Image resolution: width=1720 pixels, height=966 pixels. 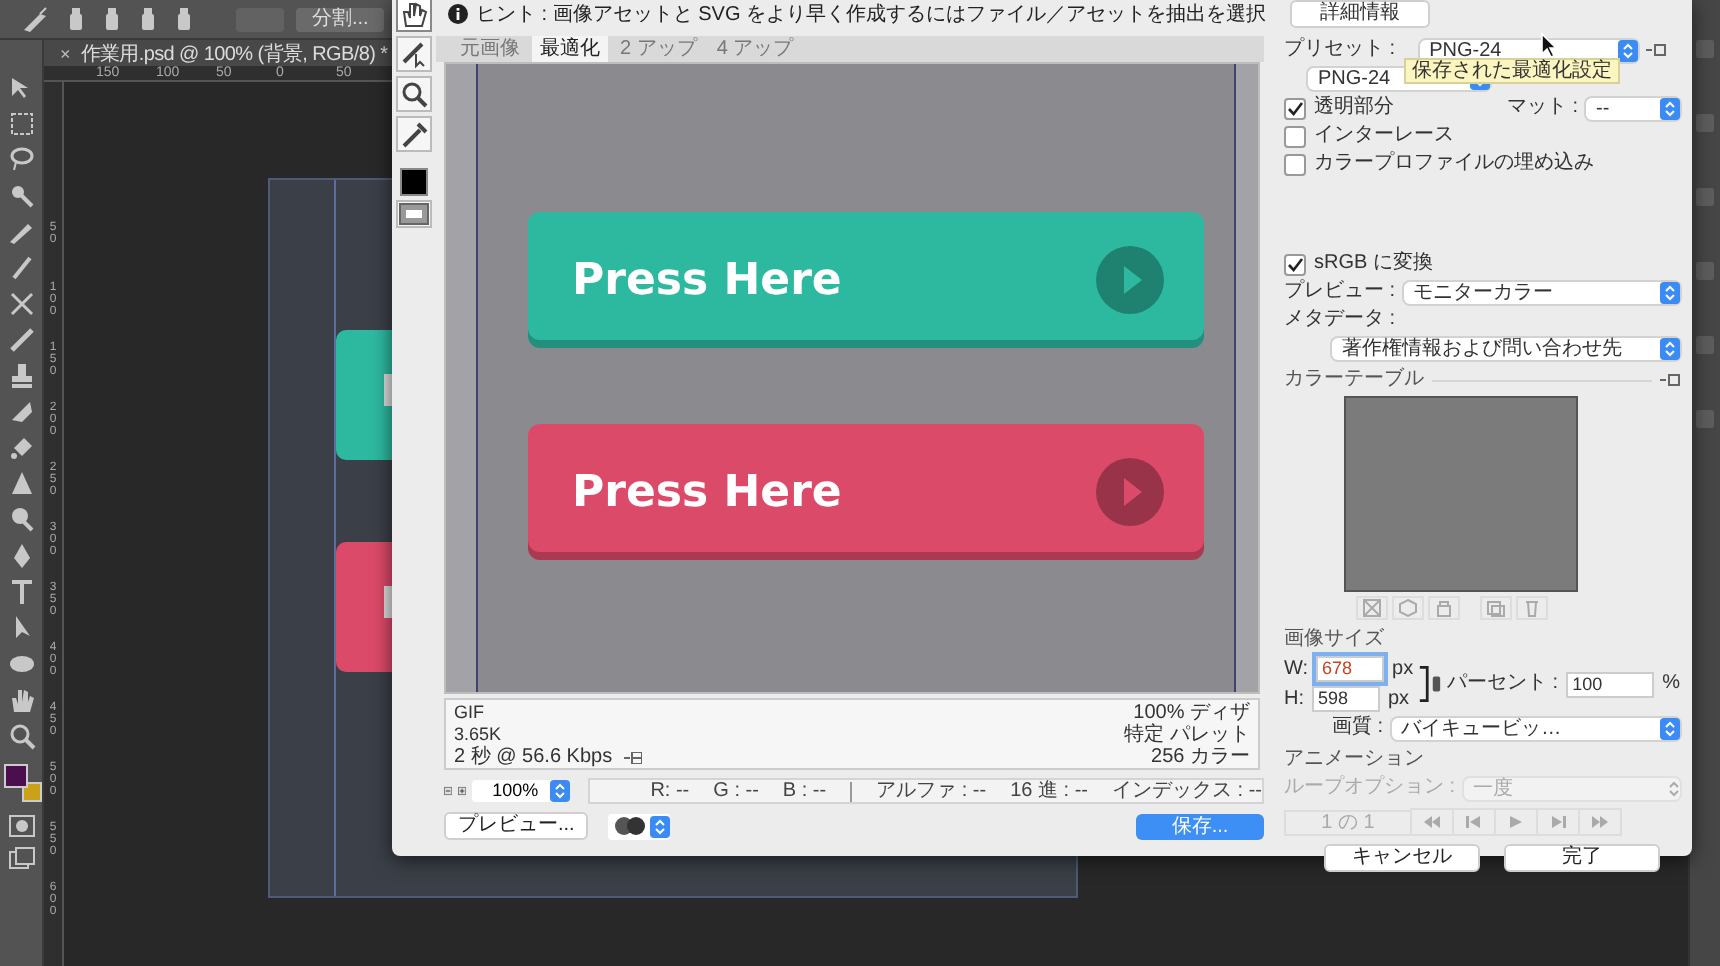 What do you see at coordinates (1346, 699) in the screenshot?
I see `height-field: 598` at bounding box center [1346, 699].